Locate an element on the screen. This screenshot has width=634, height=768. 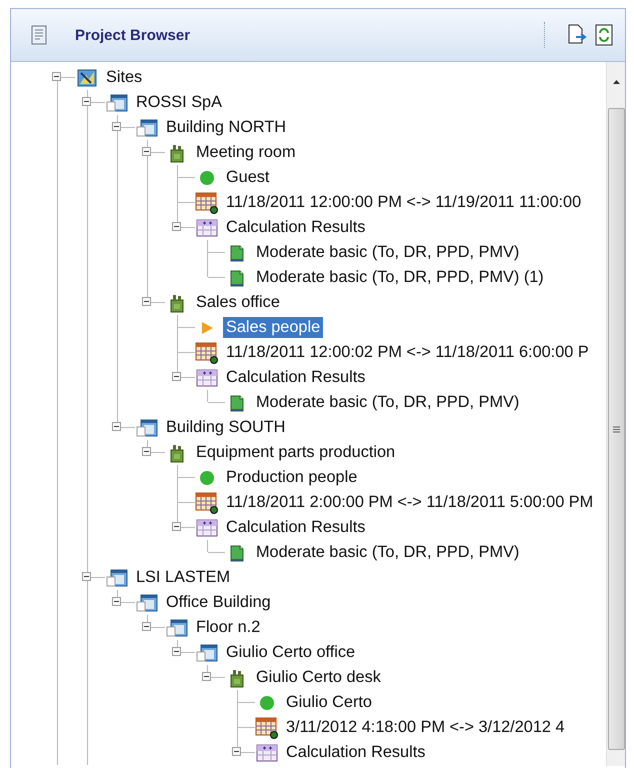
export-document-icon is located at coordinates (577, 35).